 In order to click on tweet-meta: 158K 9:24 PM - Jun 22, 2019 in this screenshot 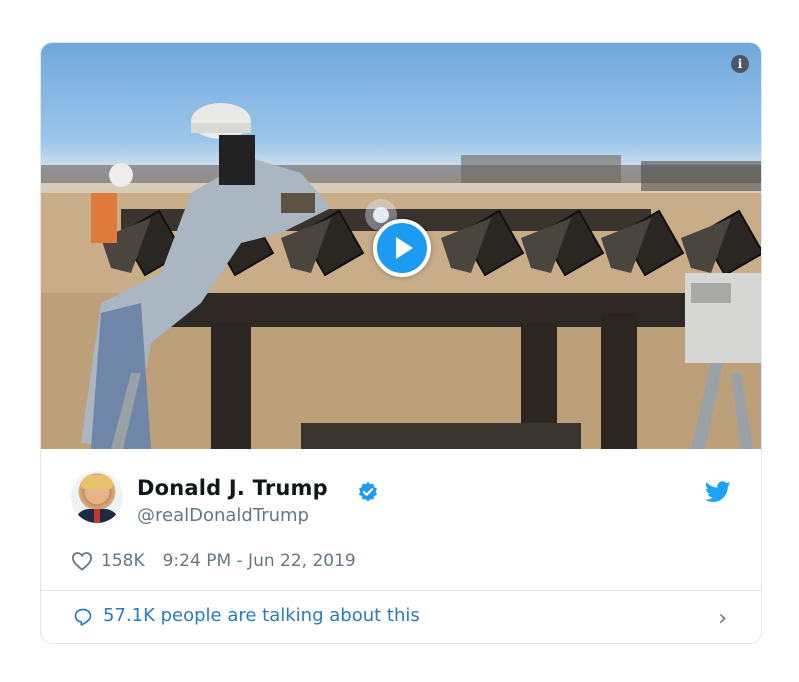, I will do `click(213, 561)`.